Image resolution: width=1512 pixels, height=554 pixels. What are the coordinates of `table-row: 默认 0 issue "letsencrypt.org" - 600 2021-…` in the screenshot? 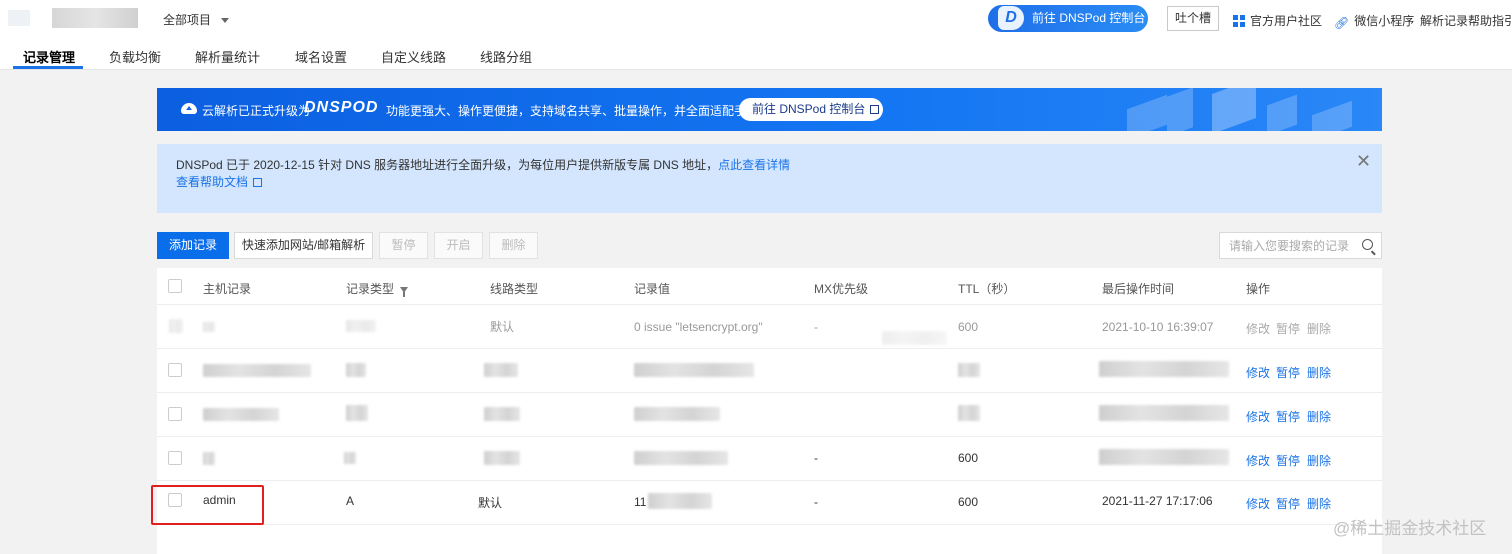 It's located at (769, 327).